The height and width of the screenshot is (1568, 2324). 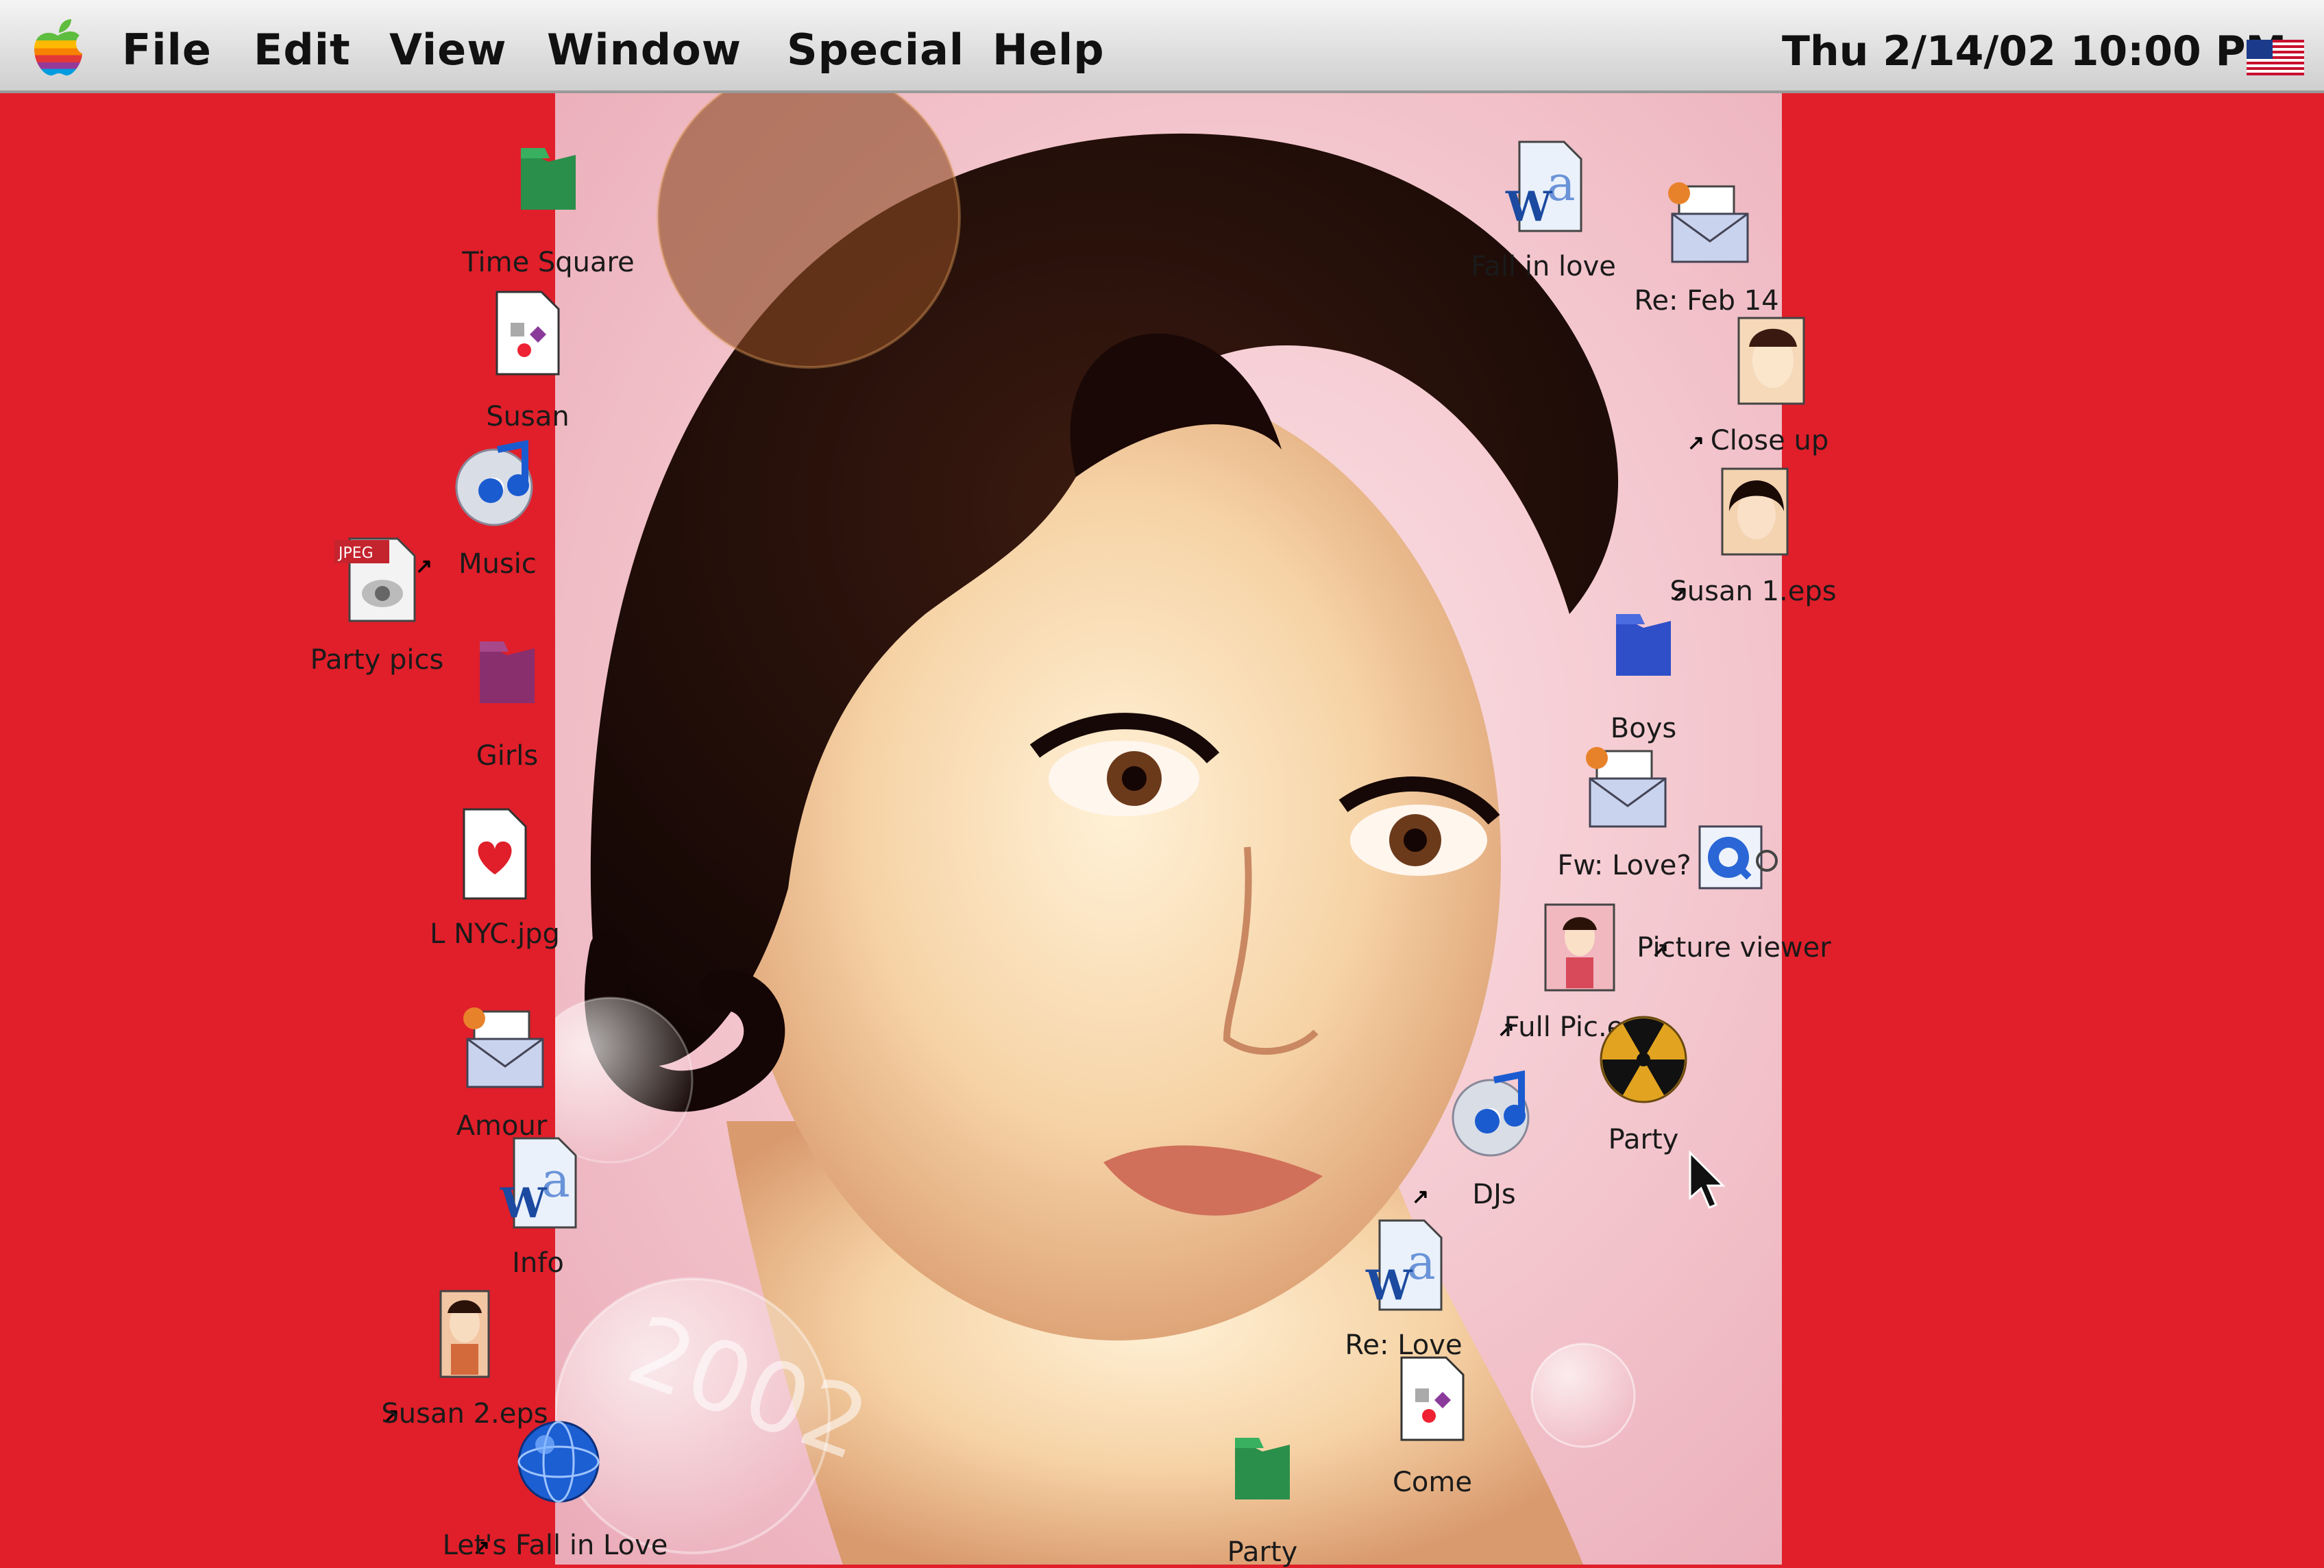 I want to click on icon-label: Girls, so click(x=508, y=756).